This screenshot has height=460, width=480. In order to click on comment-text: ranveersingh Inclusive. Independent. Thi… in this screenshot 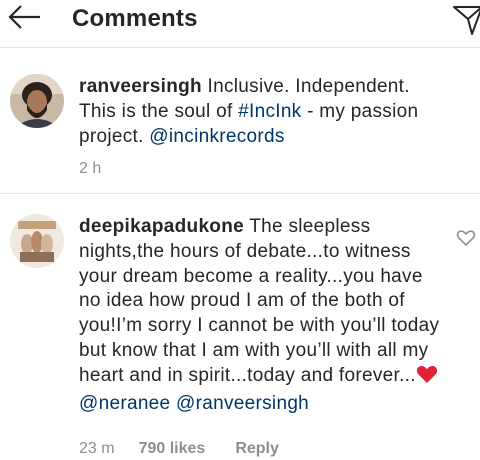, I will do `click(264, 112)`.